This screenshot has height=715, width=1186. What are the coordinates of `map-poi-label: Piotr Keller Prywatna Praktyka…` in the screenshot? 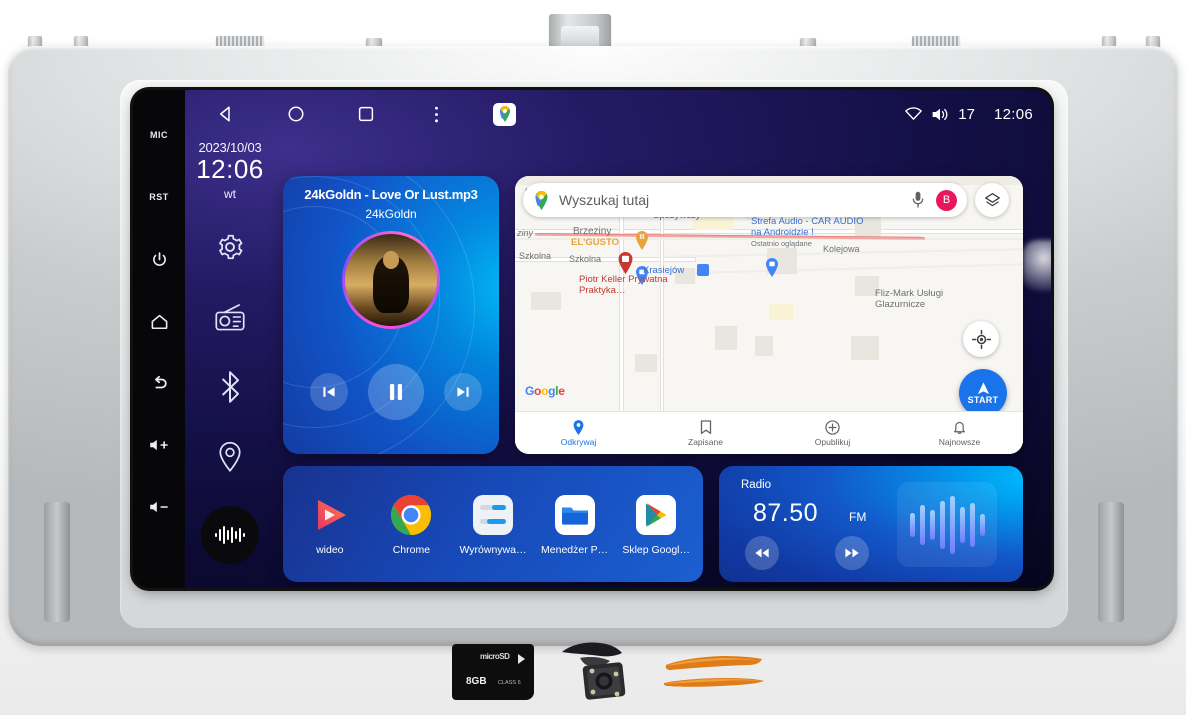 It's located at (627, 285).